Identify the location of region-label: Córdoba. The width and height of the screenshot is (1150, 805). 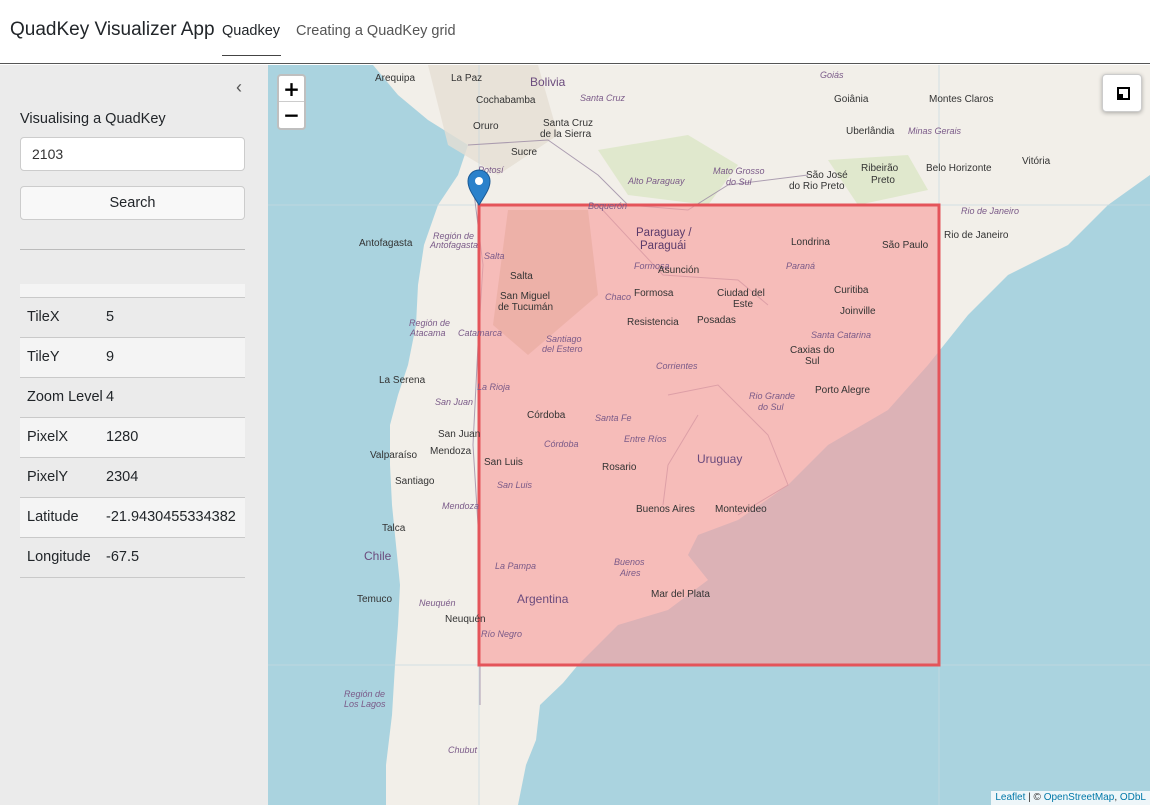
(561, 444).